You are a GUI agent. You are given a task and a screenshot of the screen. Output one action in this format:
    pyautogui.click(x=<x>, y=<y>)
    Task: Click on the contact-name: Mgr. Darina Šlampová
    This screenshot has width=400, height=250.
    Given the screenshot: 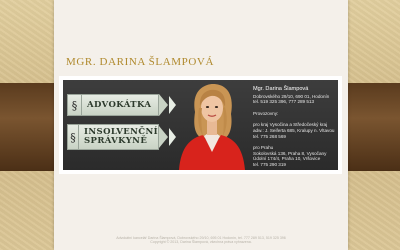 What is the action you would take?
    pyautogui.click(x=281, y=89)
    